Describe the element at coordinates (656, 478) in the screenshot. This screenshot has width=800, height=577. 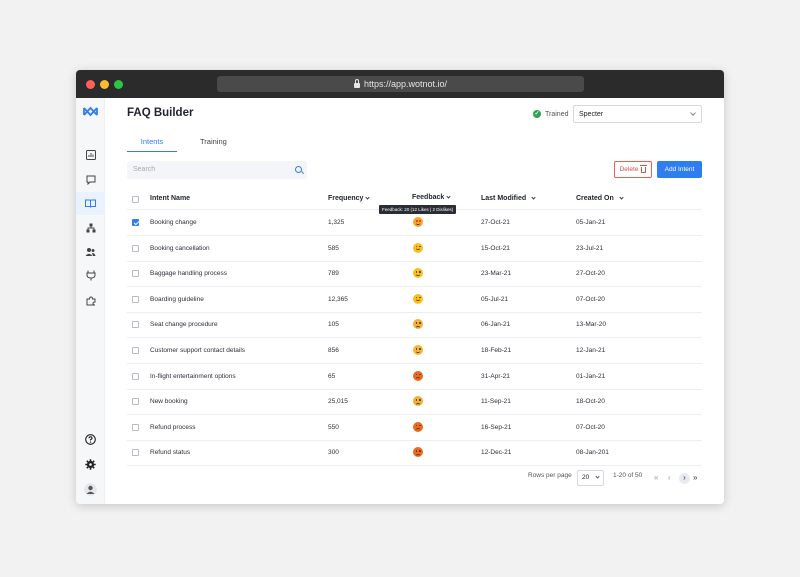
I see `first-page-icon: «` at that location.